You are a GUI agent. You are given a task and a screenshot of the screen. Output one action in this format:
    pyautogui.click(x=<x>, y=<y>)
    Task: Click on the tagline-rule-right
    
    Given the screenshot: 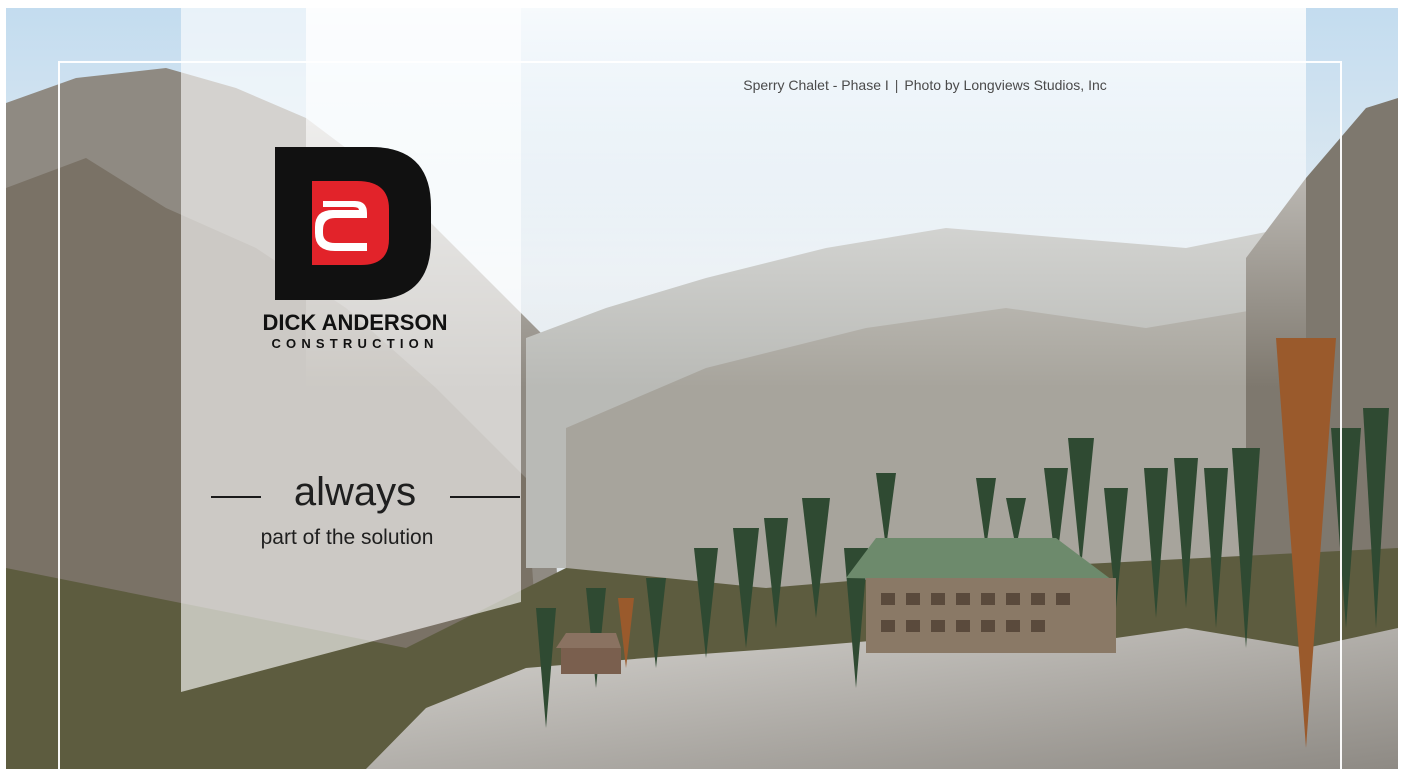 What is the action you would take?
    pyautogui.click(x=485, y=497)
    